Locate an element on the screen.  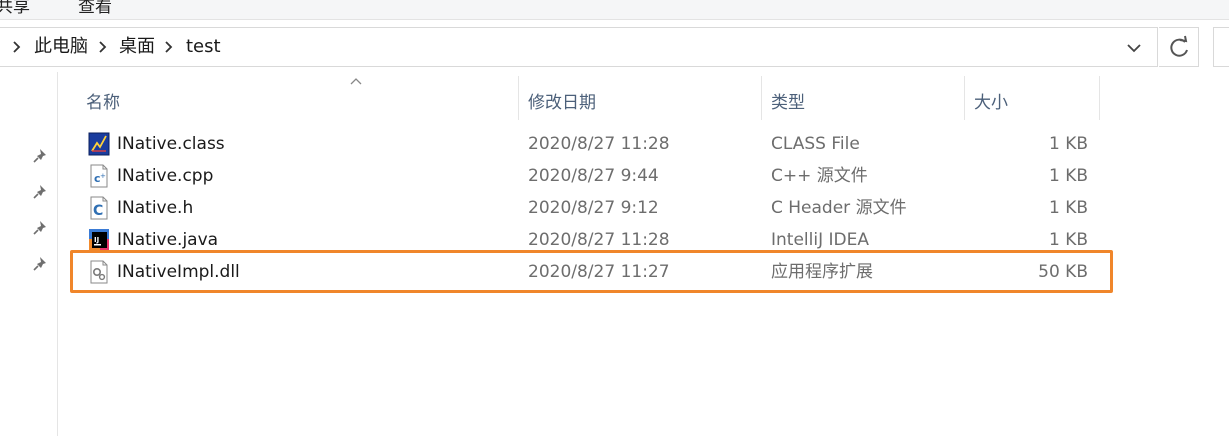
cpp-file-icon: c + is located at coordinates (99, 176).